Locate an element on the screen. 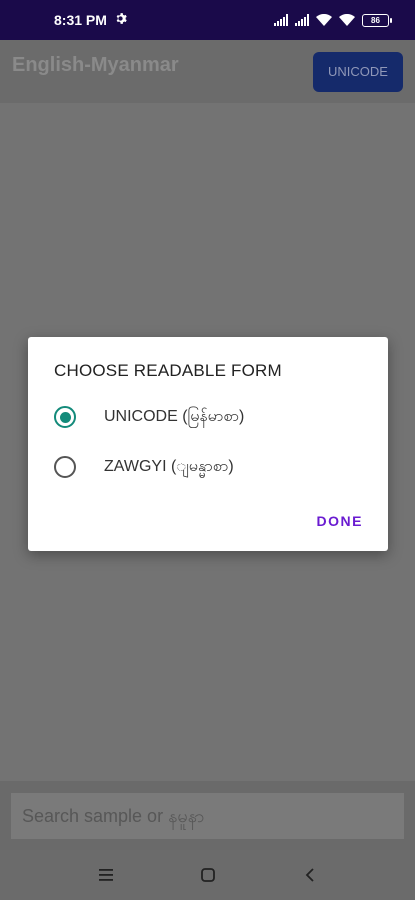 This screenshot has height=900, width=415. home-icon is located at coordinates (208, 875).